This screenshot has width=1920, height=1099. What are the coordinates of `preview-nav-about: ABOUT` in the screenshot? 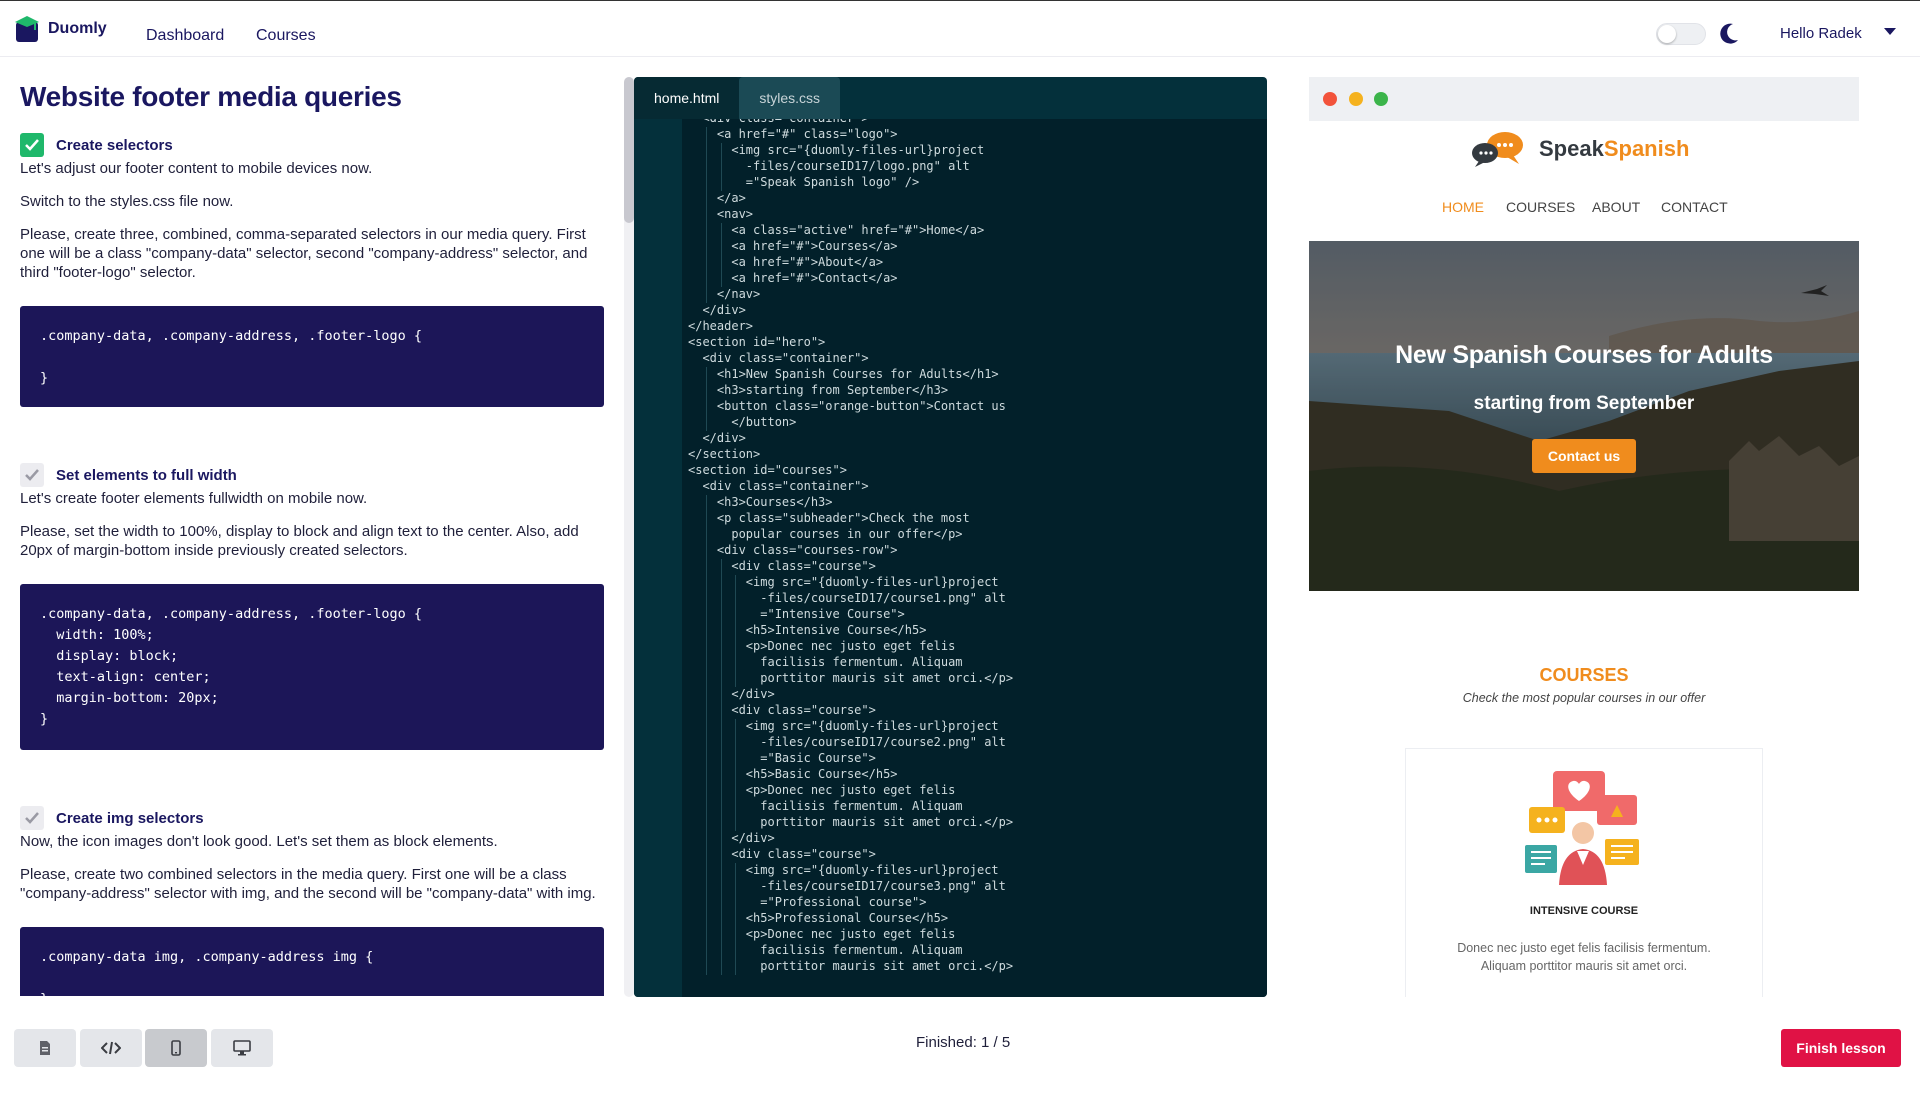 It's located at (1616, 207).